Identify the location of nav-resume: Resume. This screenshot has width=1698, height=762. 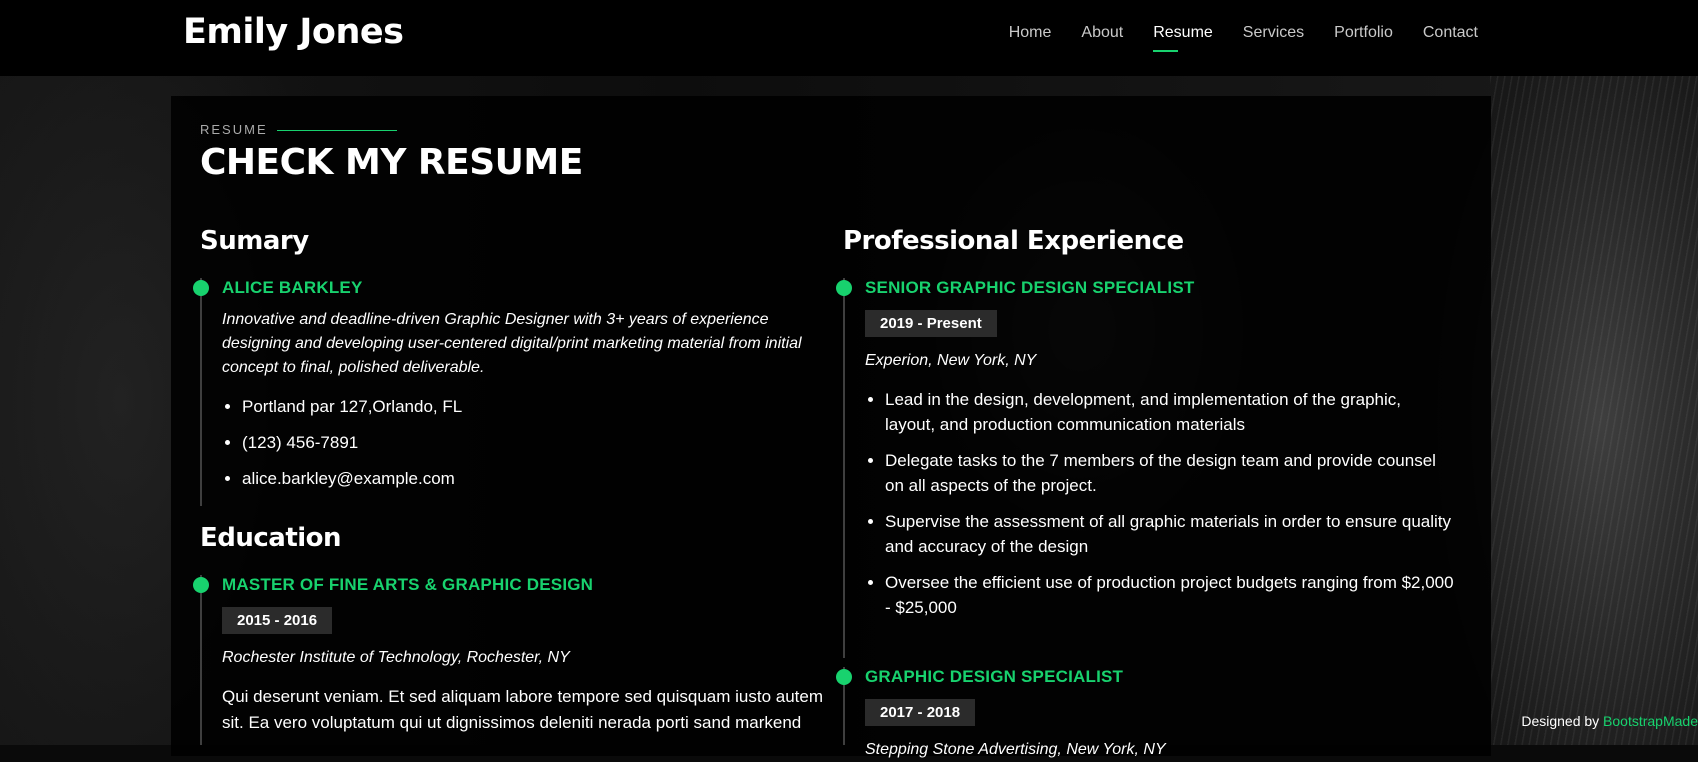
(1183, 38).